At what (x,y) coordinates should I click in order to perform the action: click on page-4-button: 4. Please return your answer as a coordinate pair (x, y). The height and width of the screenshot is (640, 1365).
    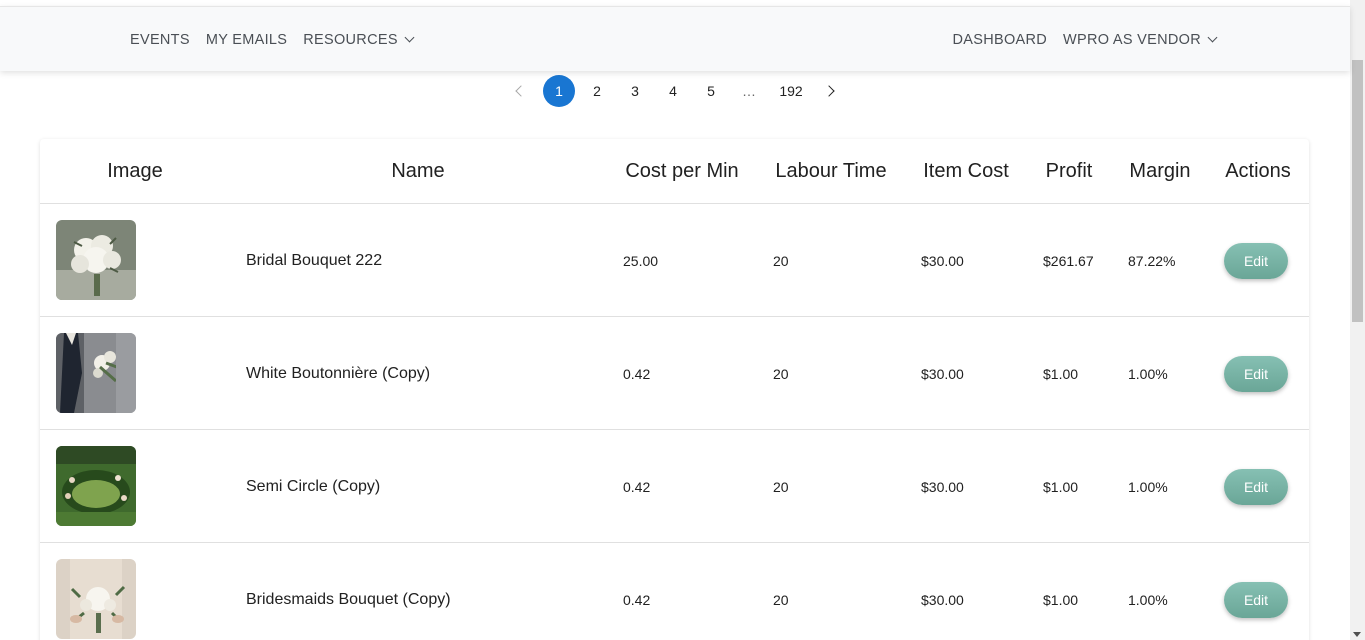
    Looking at the image, I should click on (673, 91).